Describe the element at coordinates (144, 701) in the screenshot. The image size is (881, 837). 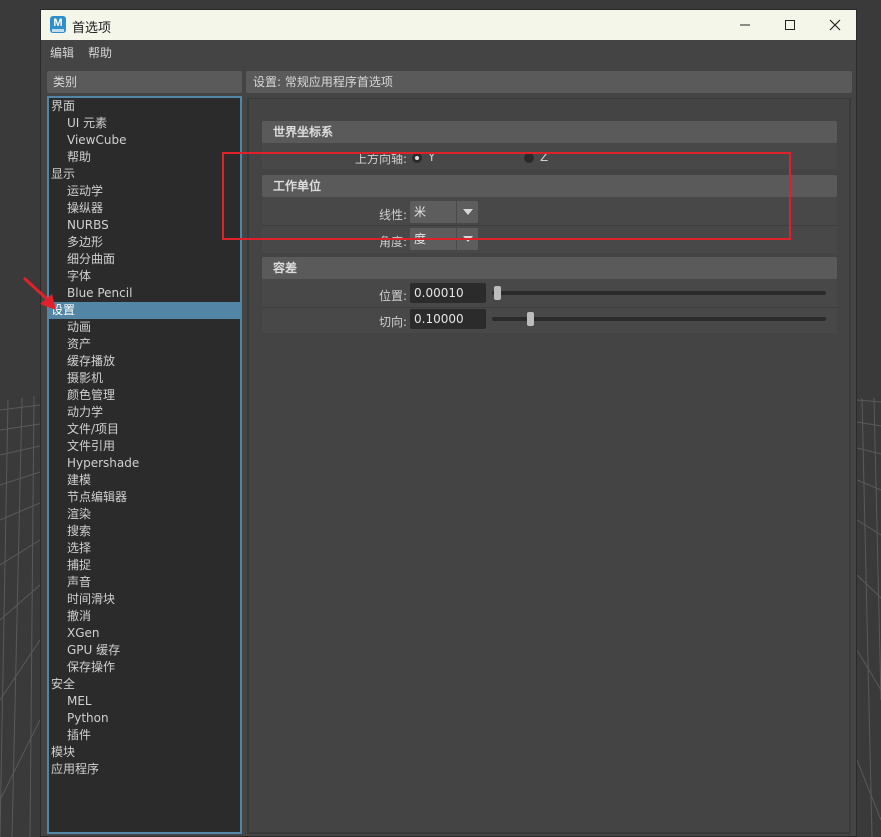
I see `category-item: MEL` at that location.